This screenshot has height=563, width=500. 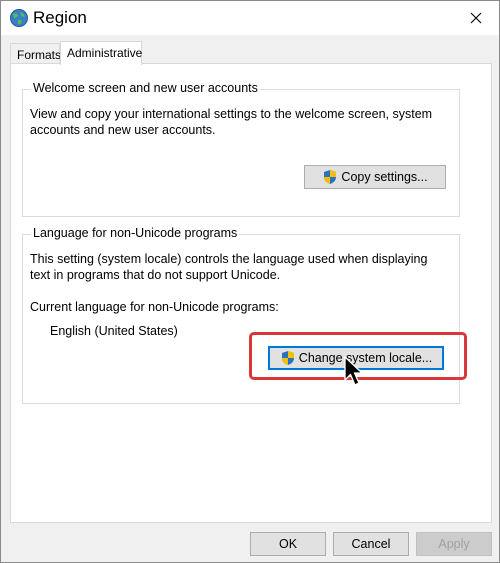 What do you see at coordinates (250, 18) in the screenshot?
I see `title-bar: Region` at bounding box center [250, 18].